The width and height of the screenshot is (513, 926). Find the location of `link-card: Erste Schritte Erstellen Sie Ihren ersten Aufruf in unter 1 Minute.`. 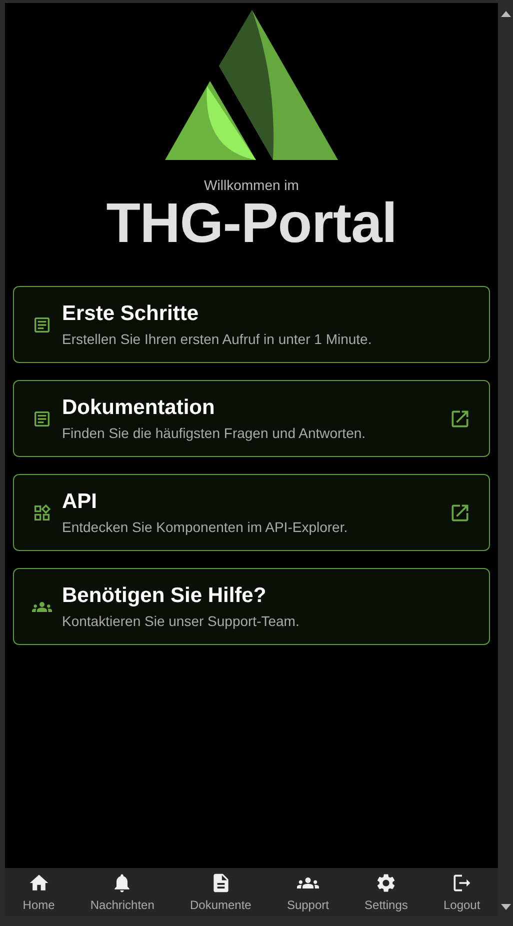

link-card: Erste Schritte Erstellen Sie Ihren ersten Aufruf in unter 1 Minute. is located at coordinates (251, 324).